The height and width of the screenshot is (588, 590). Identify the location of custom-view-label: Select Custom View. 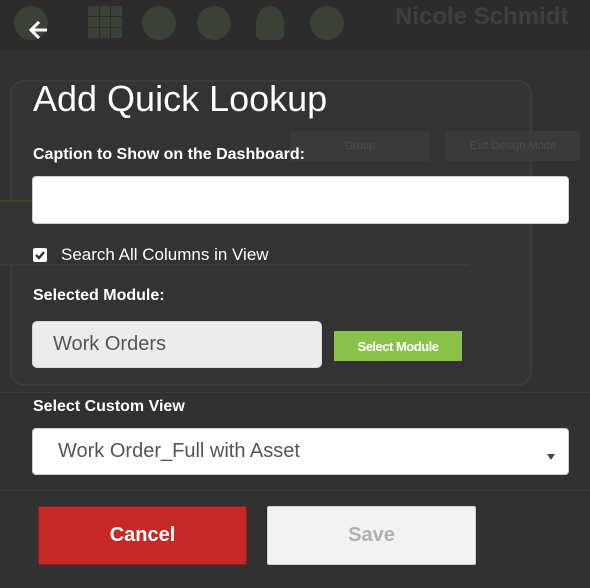
(109, 406).